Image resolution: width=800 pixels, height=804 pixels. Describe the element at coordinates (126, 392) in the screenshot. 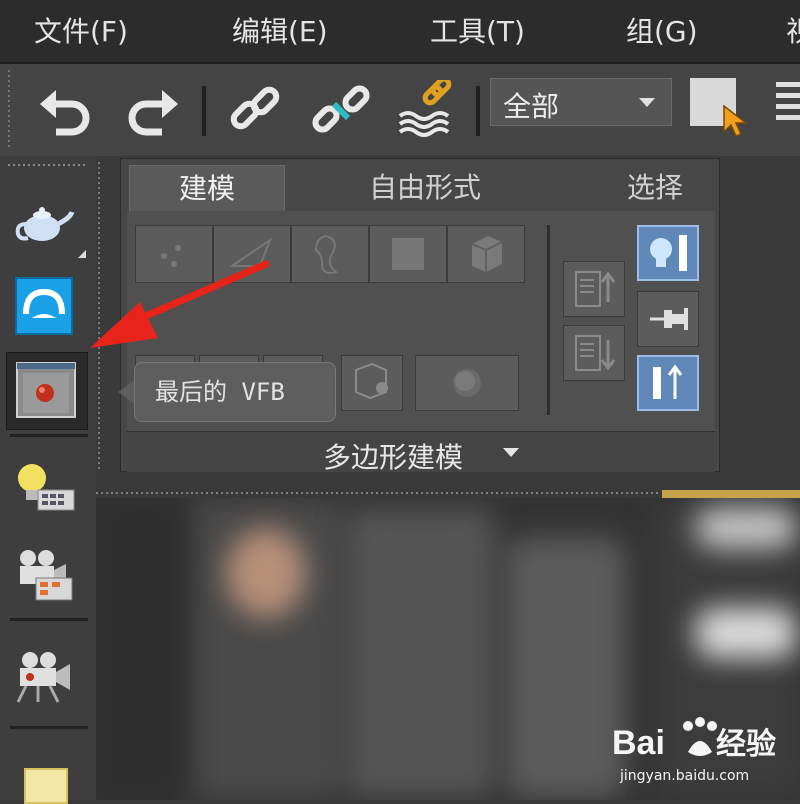

I see `tooltip-tail` at that location.